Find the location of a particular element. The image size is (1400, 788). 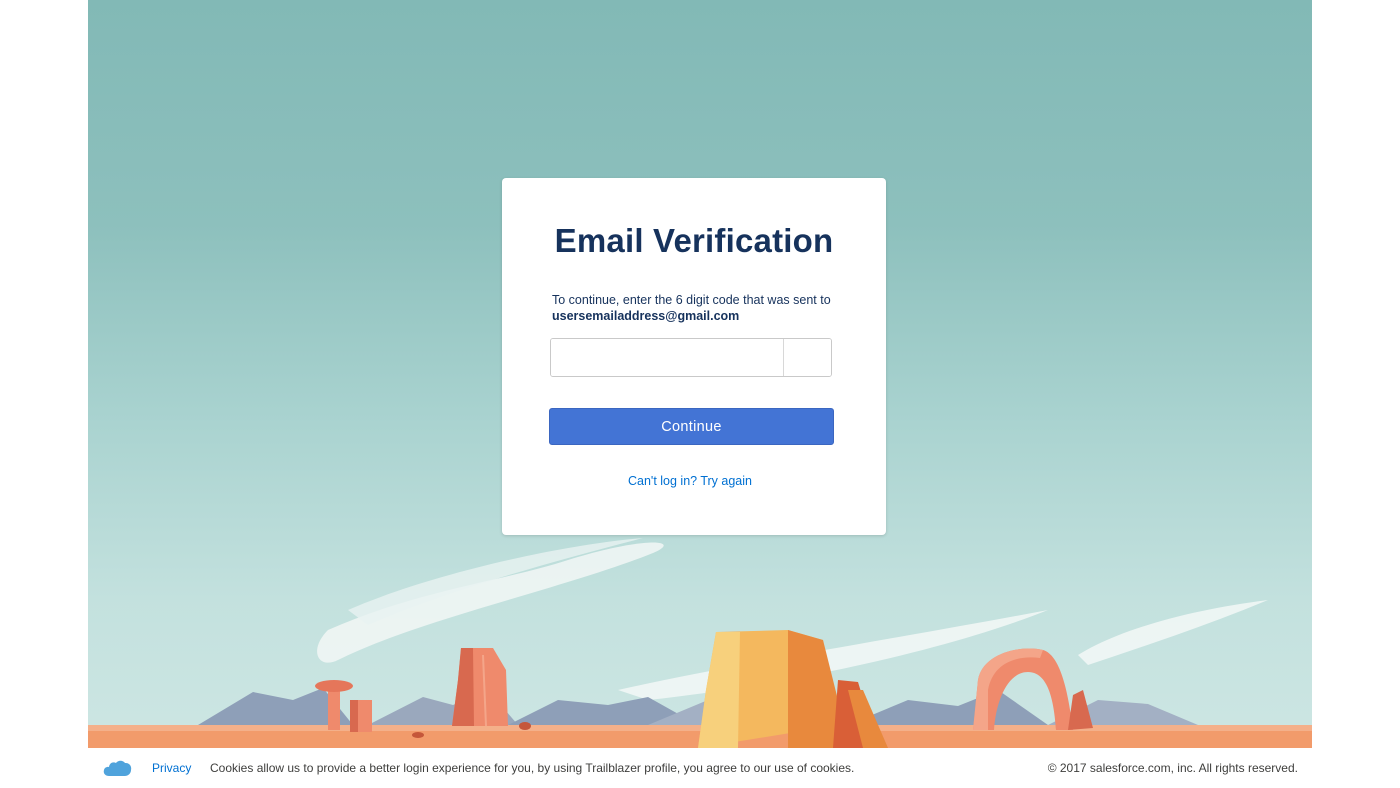

privacy-link: Privacy is located at coordinates (171, 768).